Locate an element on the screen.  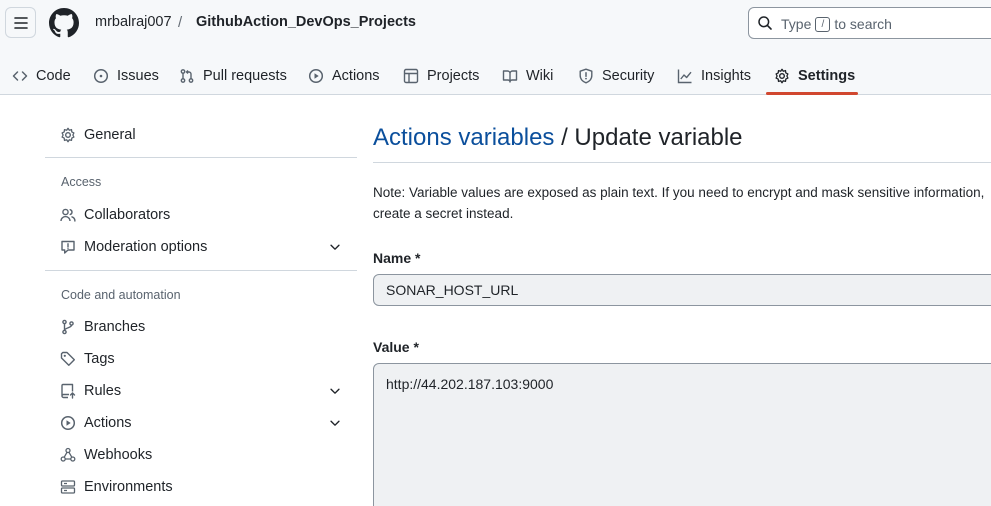
graph-icon is located at coordinates (684, 76).